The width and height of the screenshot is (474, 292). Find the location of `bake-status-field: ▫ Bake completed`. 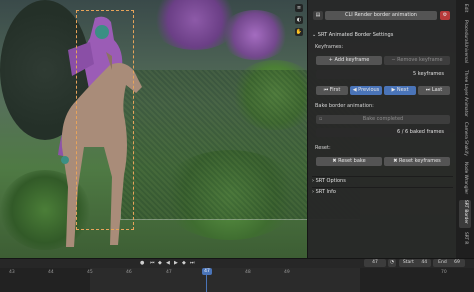

bake-status-field: ▫ Bake completed is located at coordinates (383, 119).